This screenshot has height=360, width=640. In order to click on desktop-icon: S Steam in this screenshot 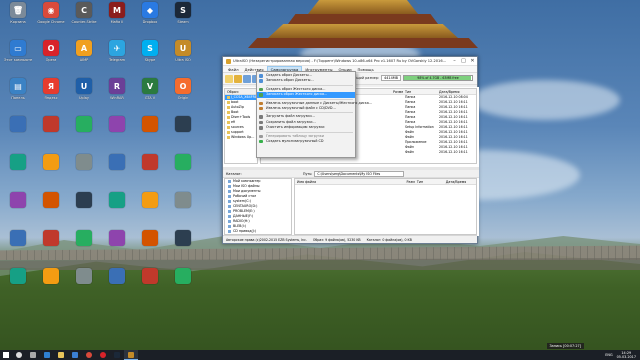, I will do `click(183, 19)`.